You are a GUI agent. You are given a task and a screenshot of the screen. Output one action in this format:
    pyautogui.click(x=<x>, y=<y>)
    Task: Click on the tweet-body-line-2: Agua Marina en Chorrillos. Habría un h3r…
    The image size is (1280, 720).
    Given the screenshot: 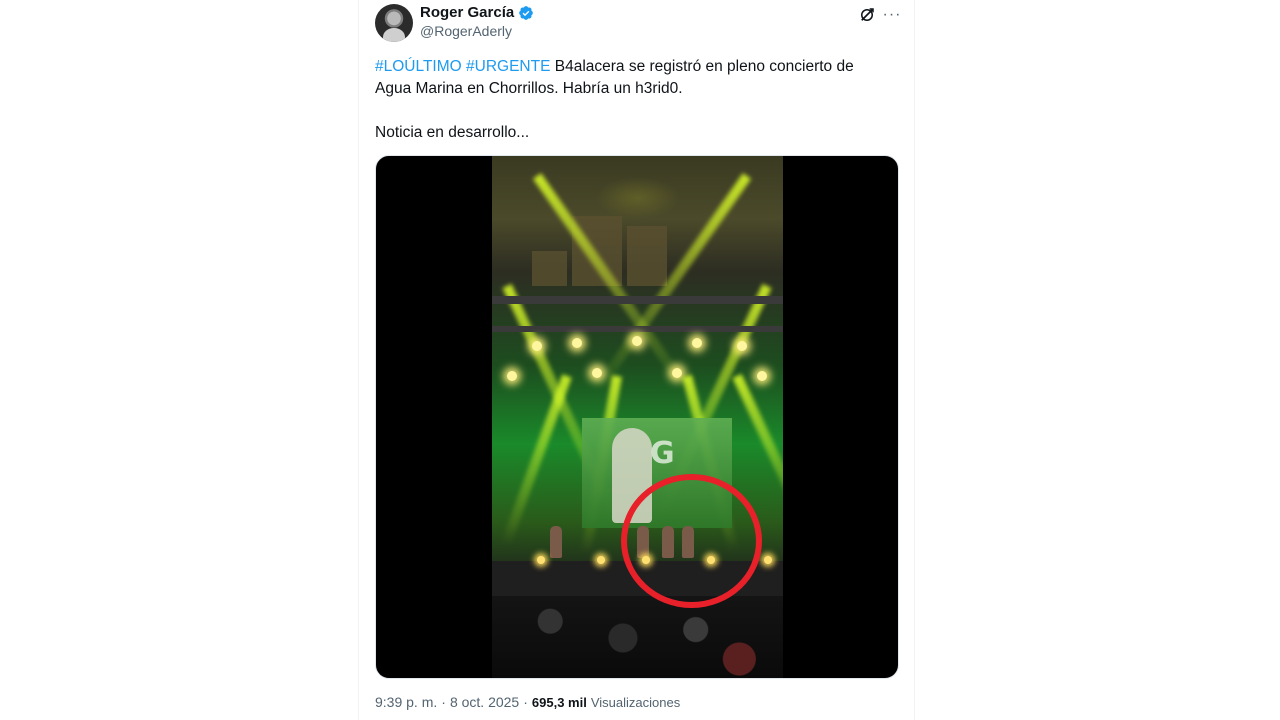 What is the action you would take?
    pyautogui.click(x=529, y=88)
    